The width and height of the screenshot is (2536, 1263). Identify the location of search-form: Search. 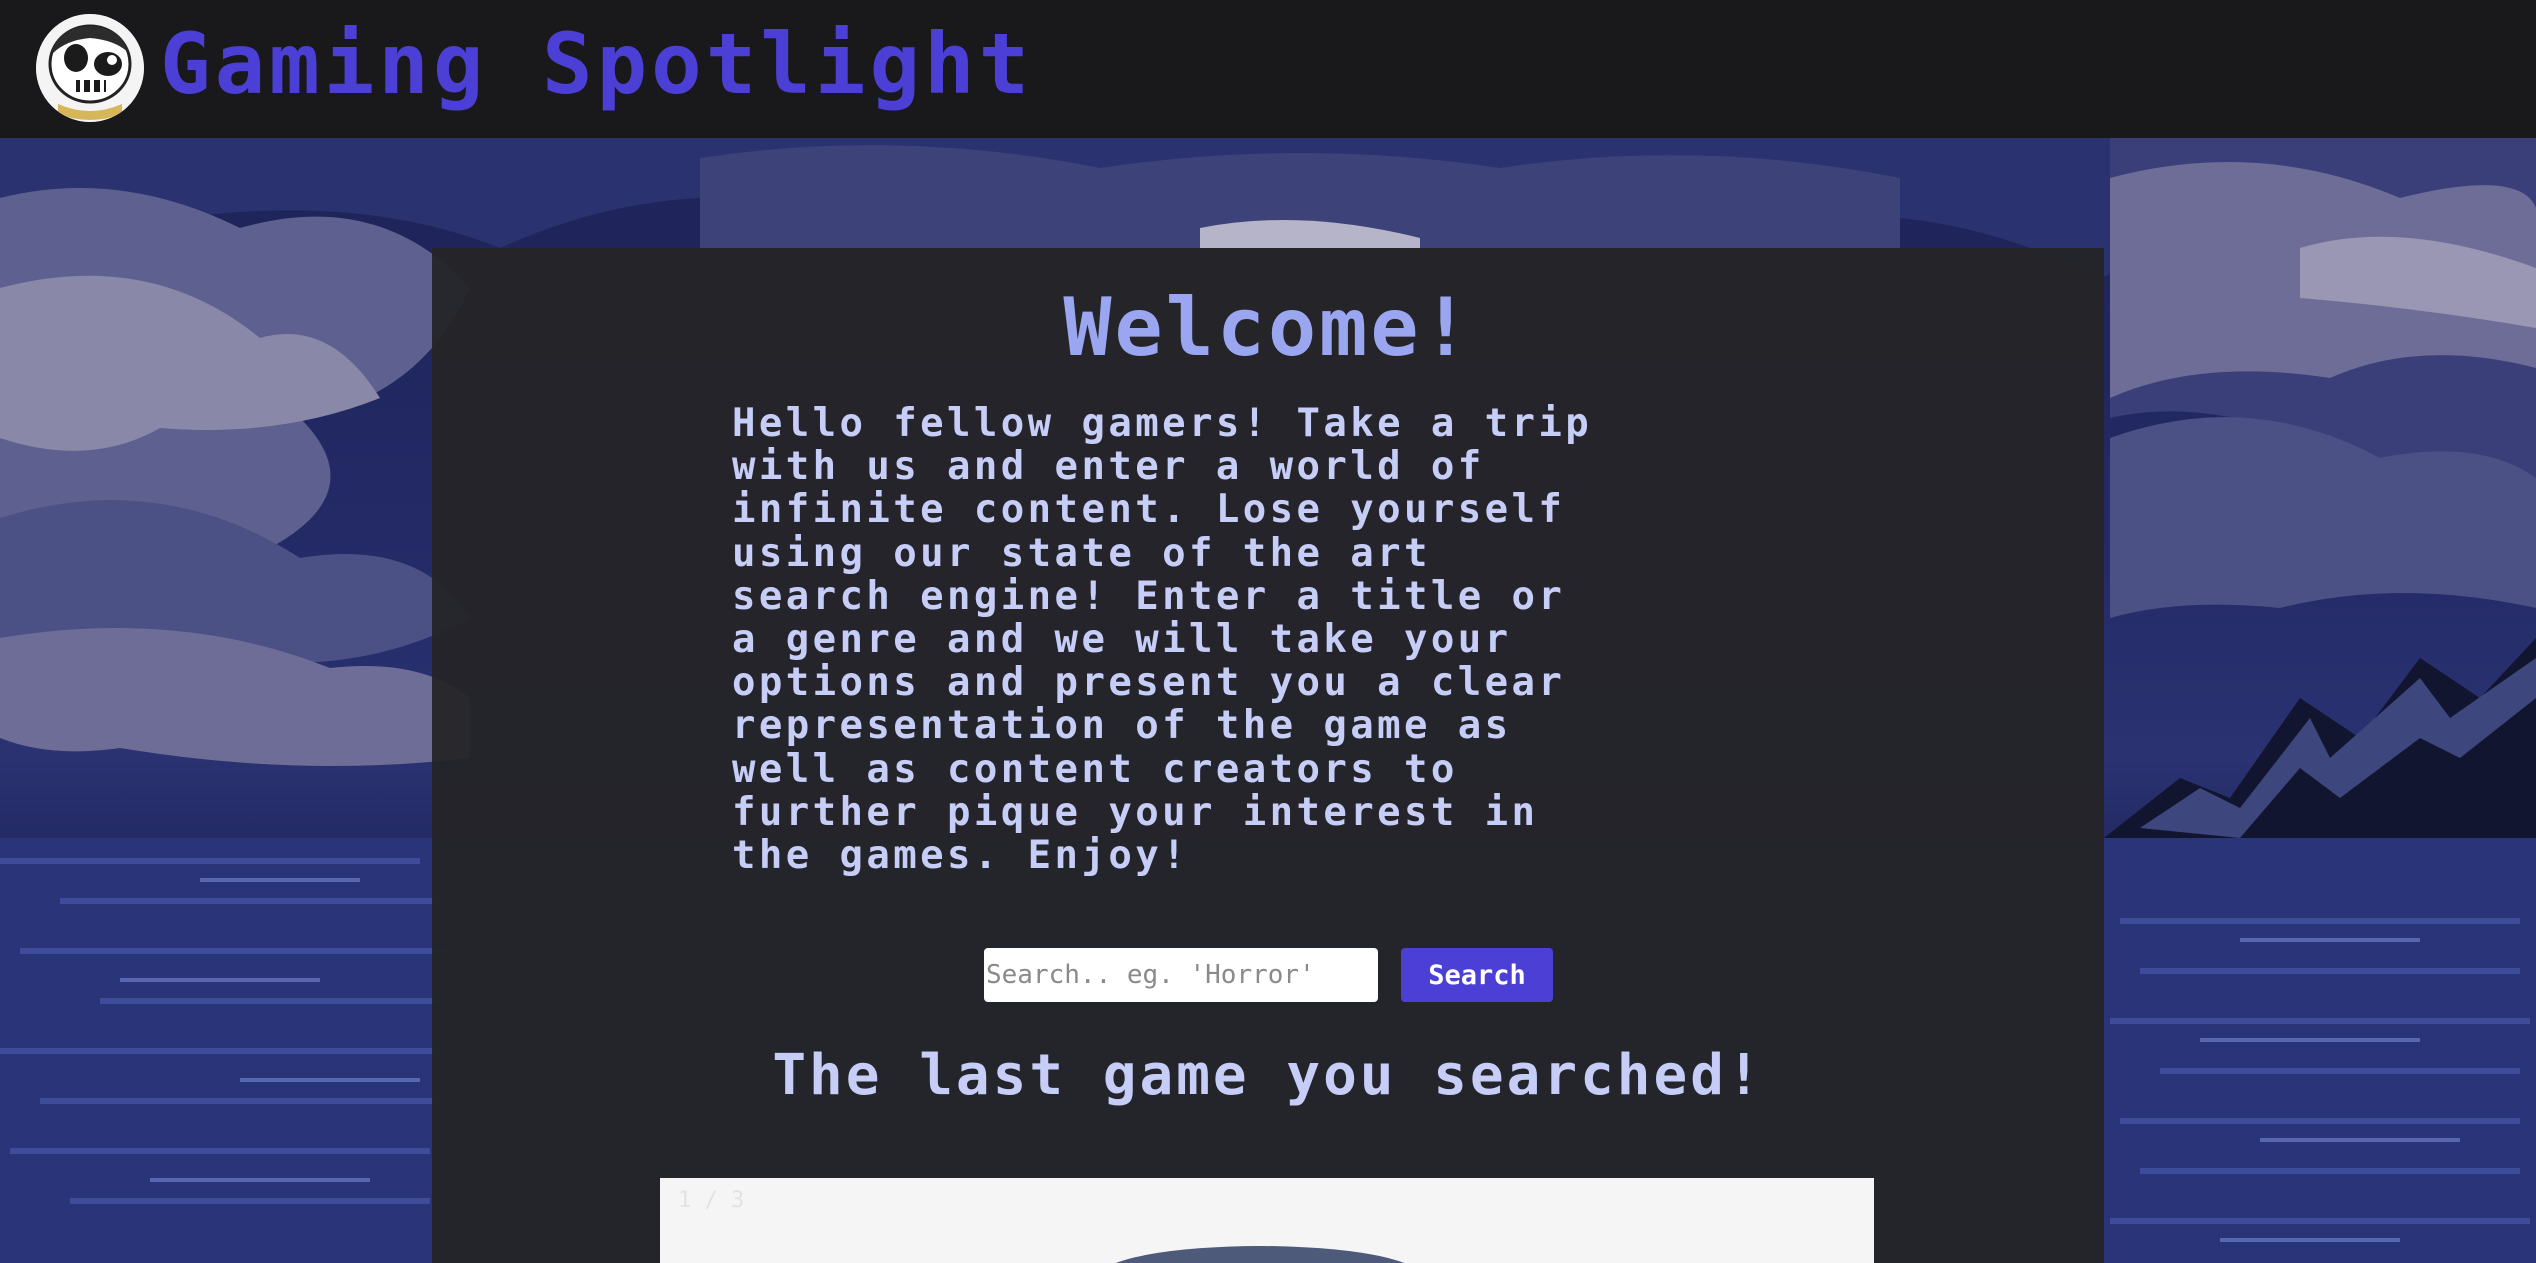
(1268, 976).